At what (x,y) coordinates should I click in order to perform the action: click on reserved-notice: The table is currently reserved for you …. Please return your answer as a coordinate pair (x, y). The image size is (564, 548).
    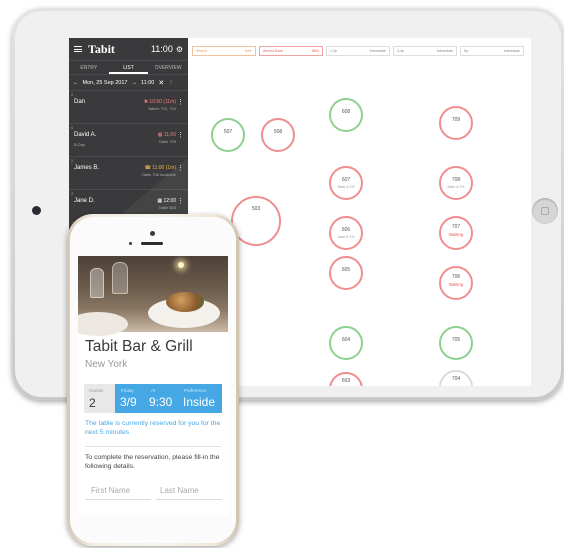
    Looking at the image, I should click on (153, 428).